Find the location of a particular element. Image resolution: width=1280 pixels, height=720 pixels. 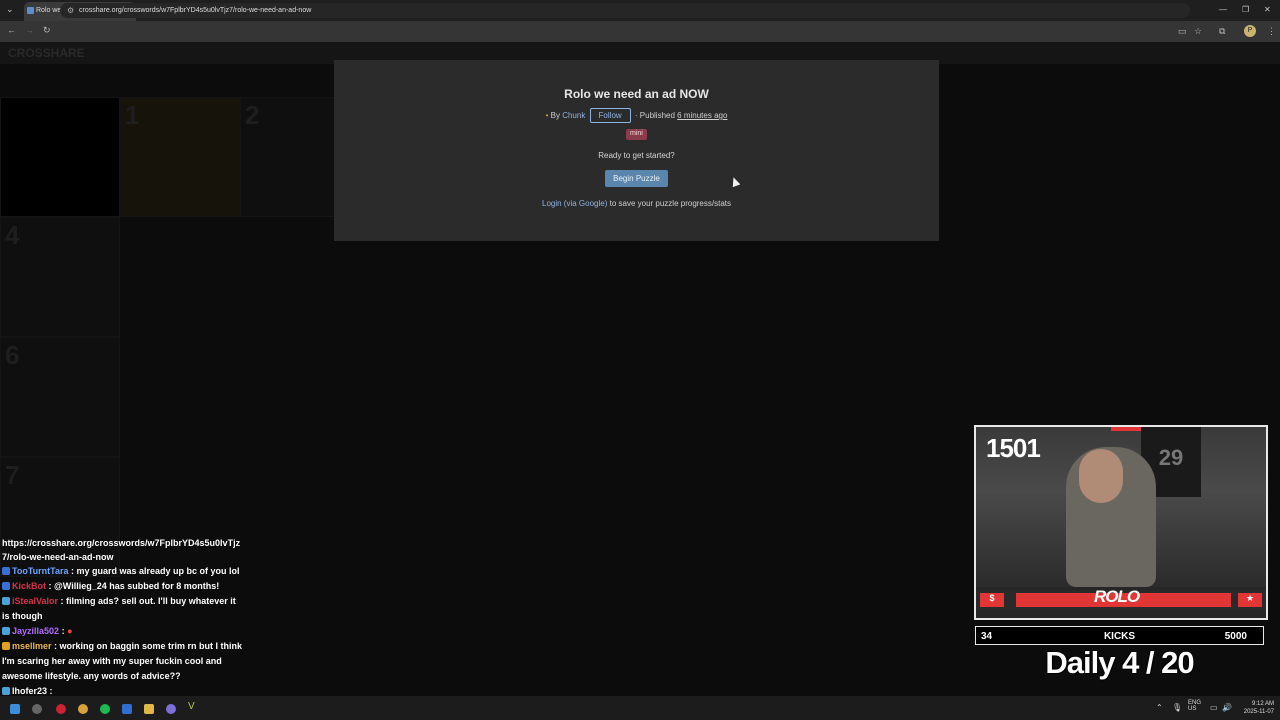

viewer-count: 1501 is located at coordinates (1013, 448).